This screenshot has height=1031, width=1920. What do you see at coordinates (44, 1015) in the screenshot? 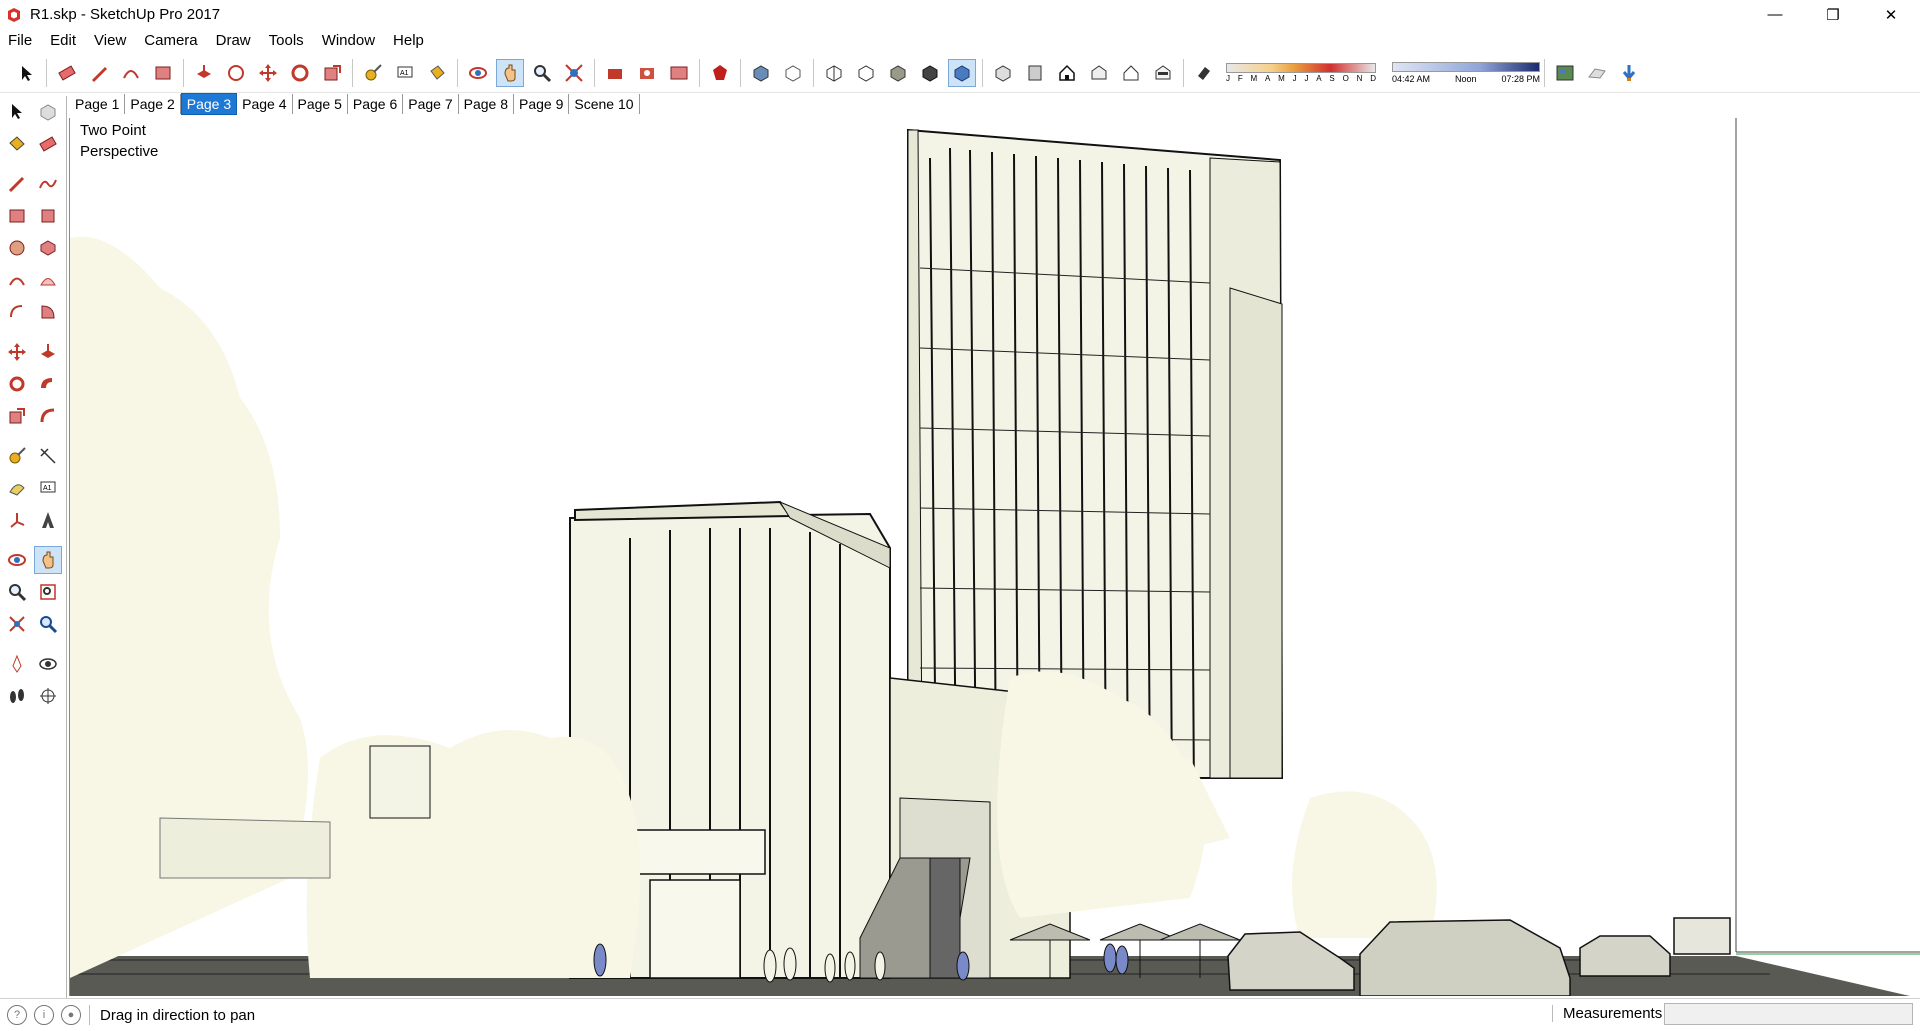
I see `credits-status-icon: i` at bounding box center [44, 1015].